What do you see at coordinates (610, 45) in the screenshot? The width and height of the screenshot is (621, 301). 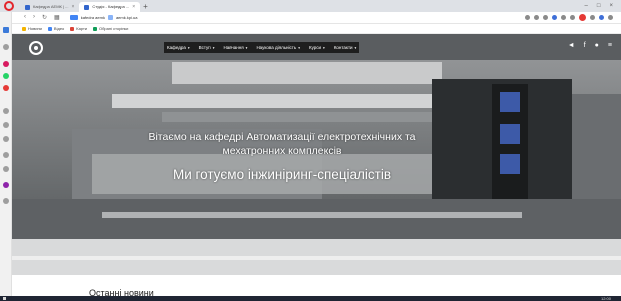 I see `hamburger-menu-icon: ≡` at bounding box center [610, 45].